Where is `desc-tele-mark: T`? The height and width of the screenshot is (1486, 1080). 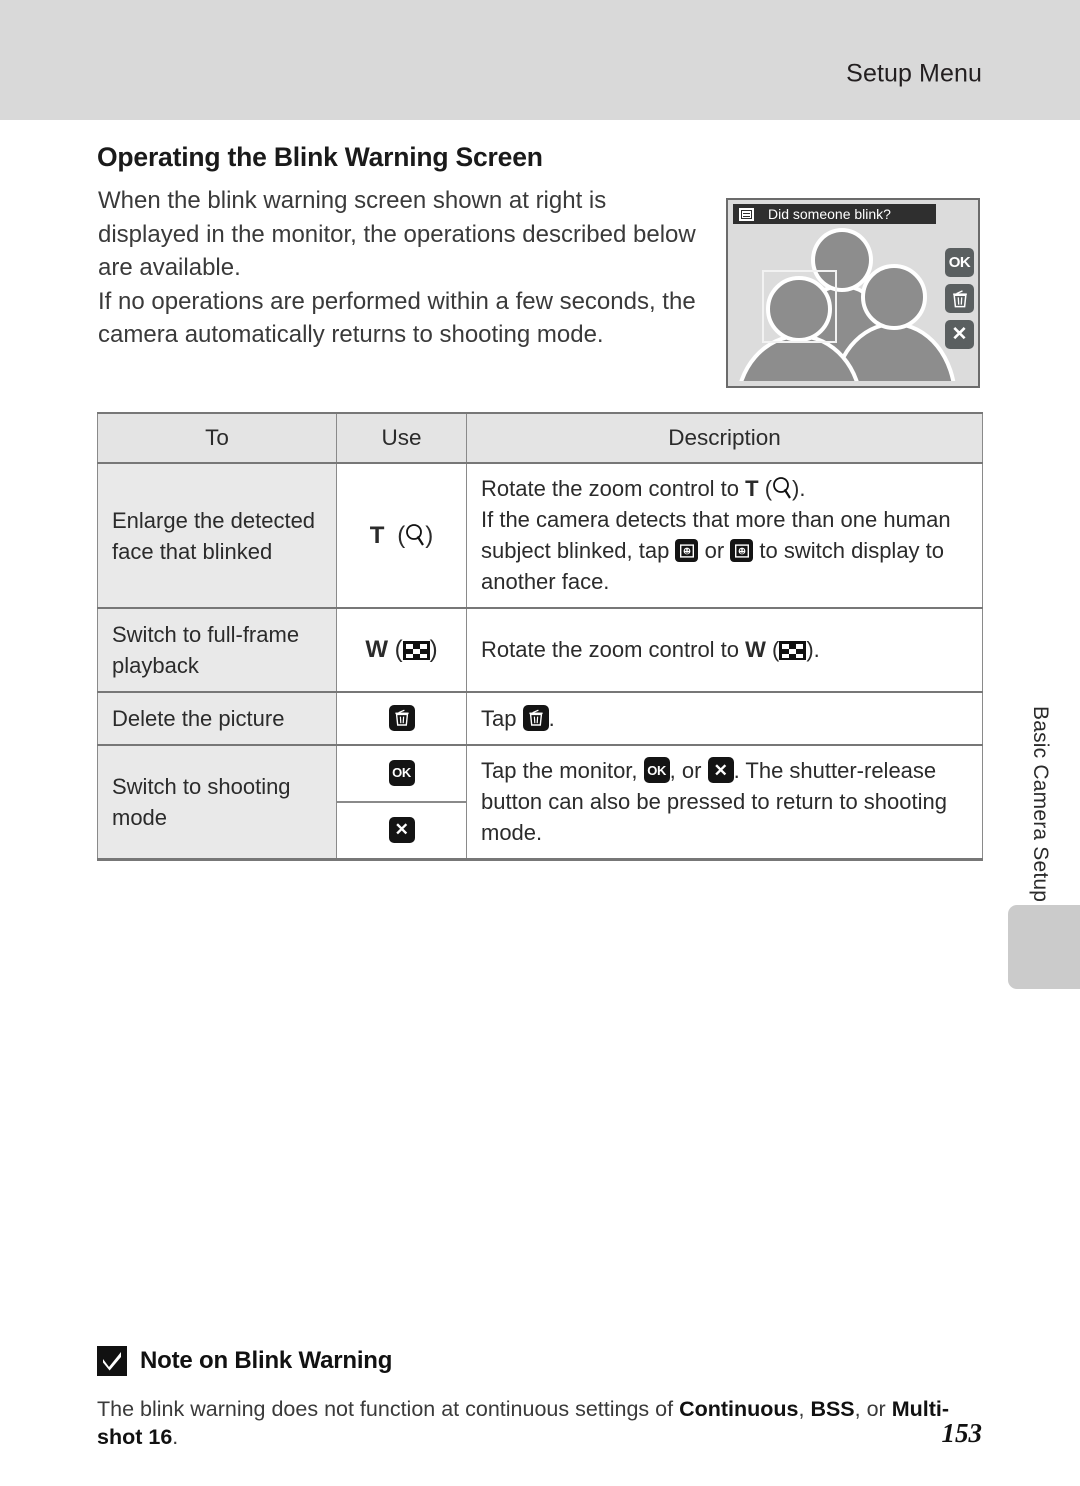
desc-tele-mark: T is located at coordinates (752, 488).